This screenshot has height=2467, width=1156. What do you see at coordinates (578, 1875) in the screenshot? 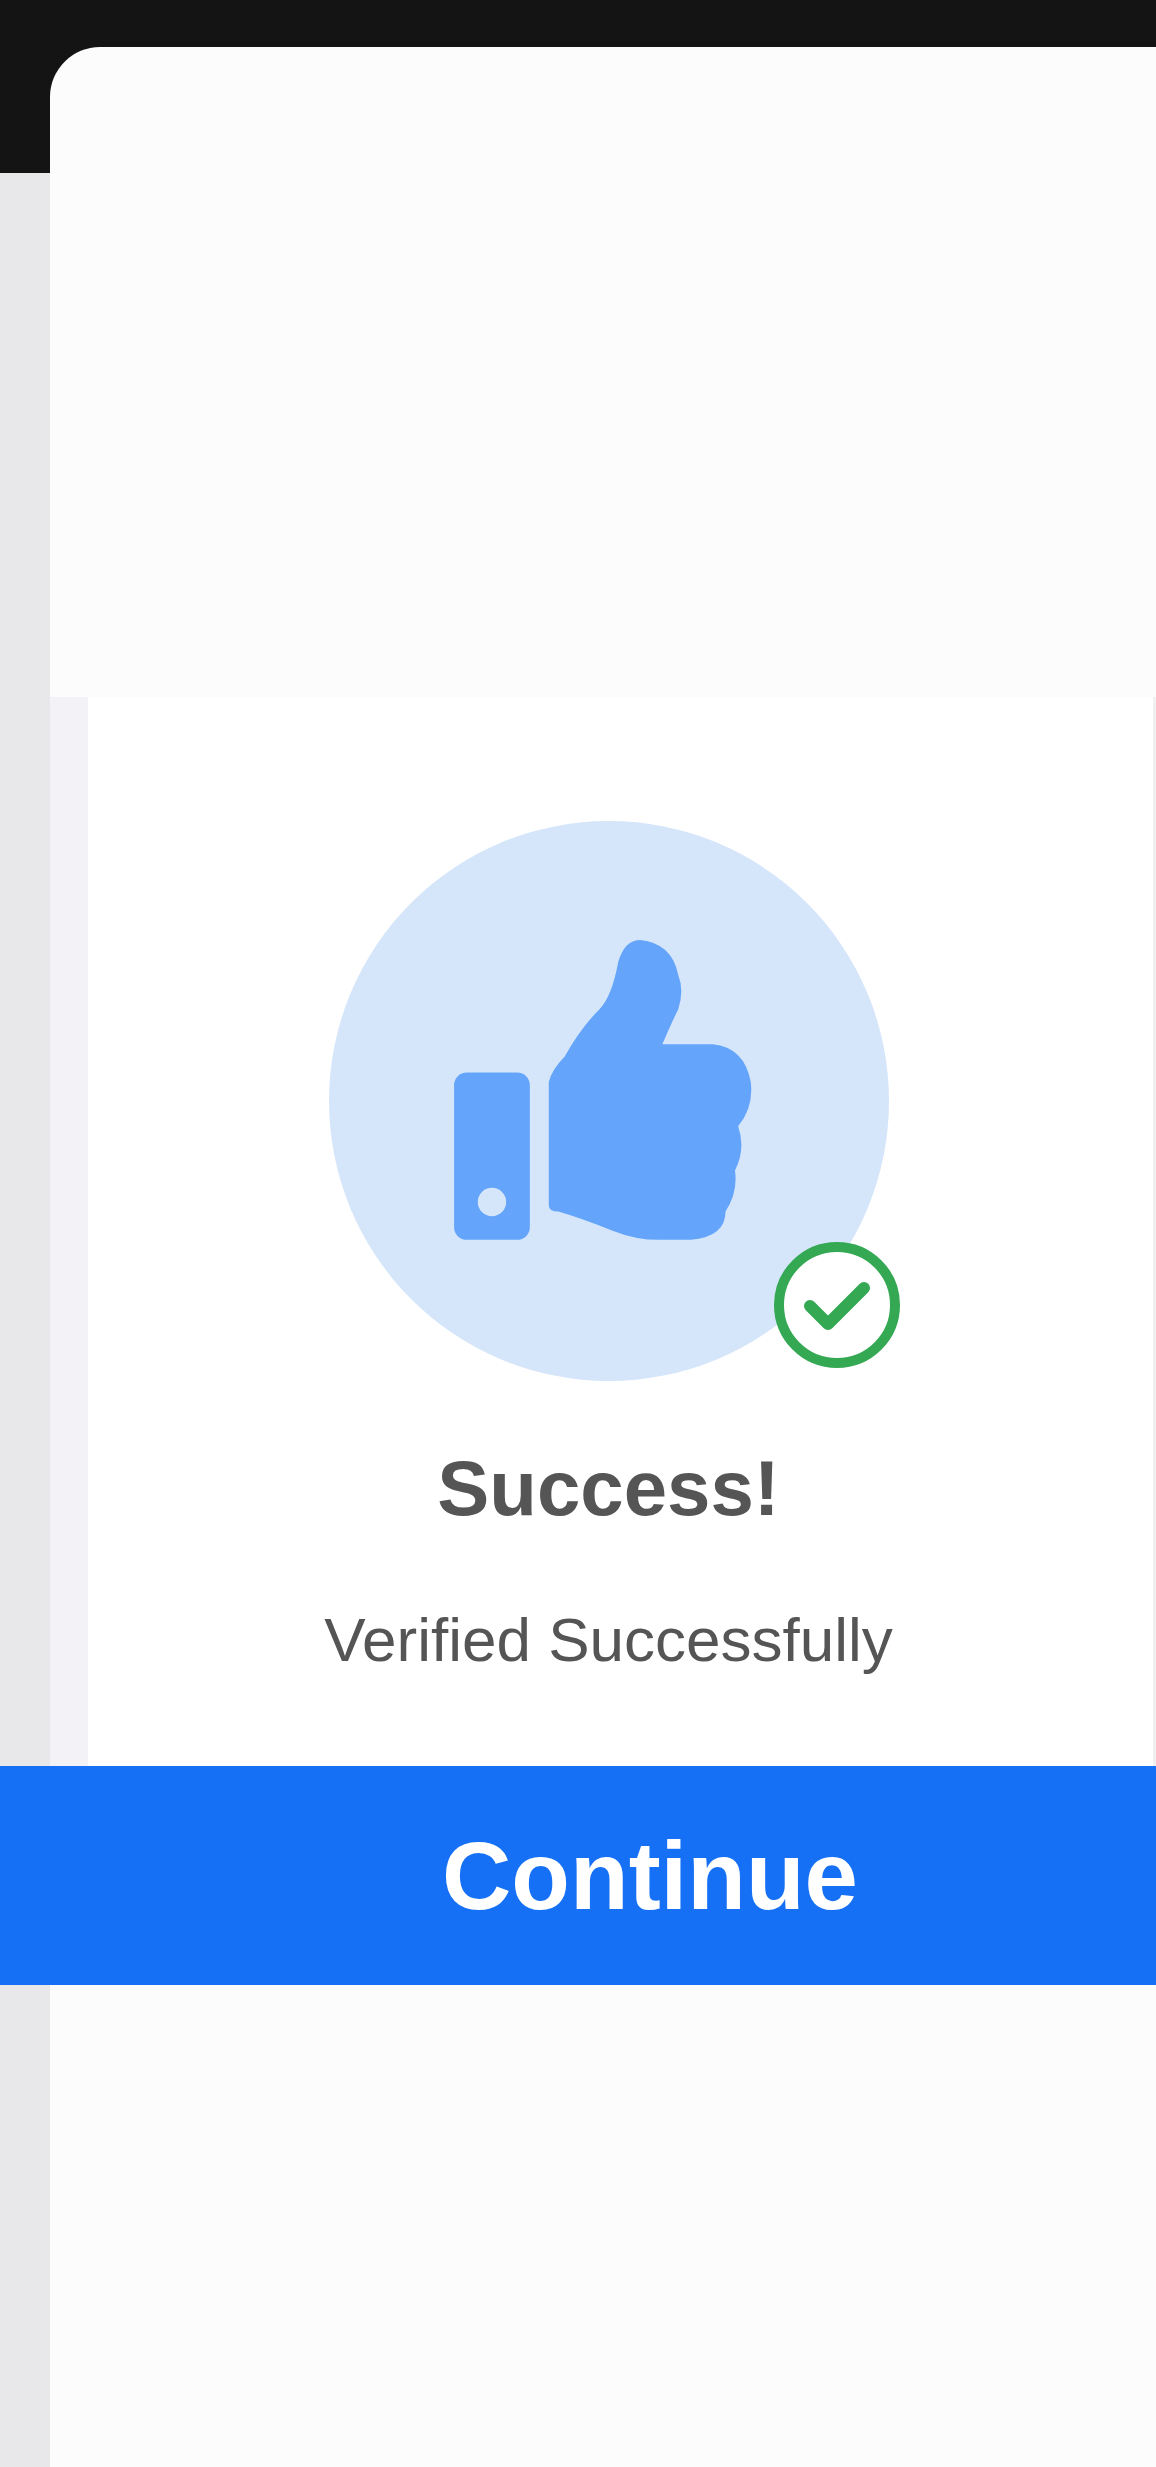
I see `continue-button: Continue` at bounding box center [578, 1875].